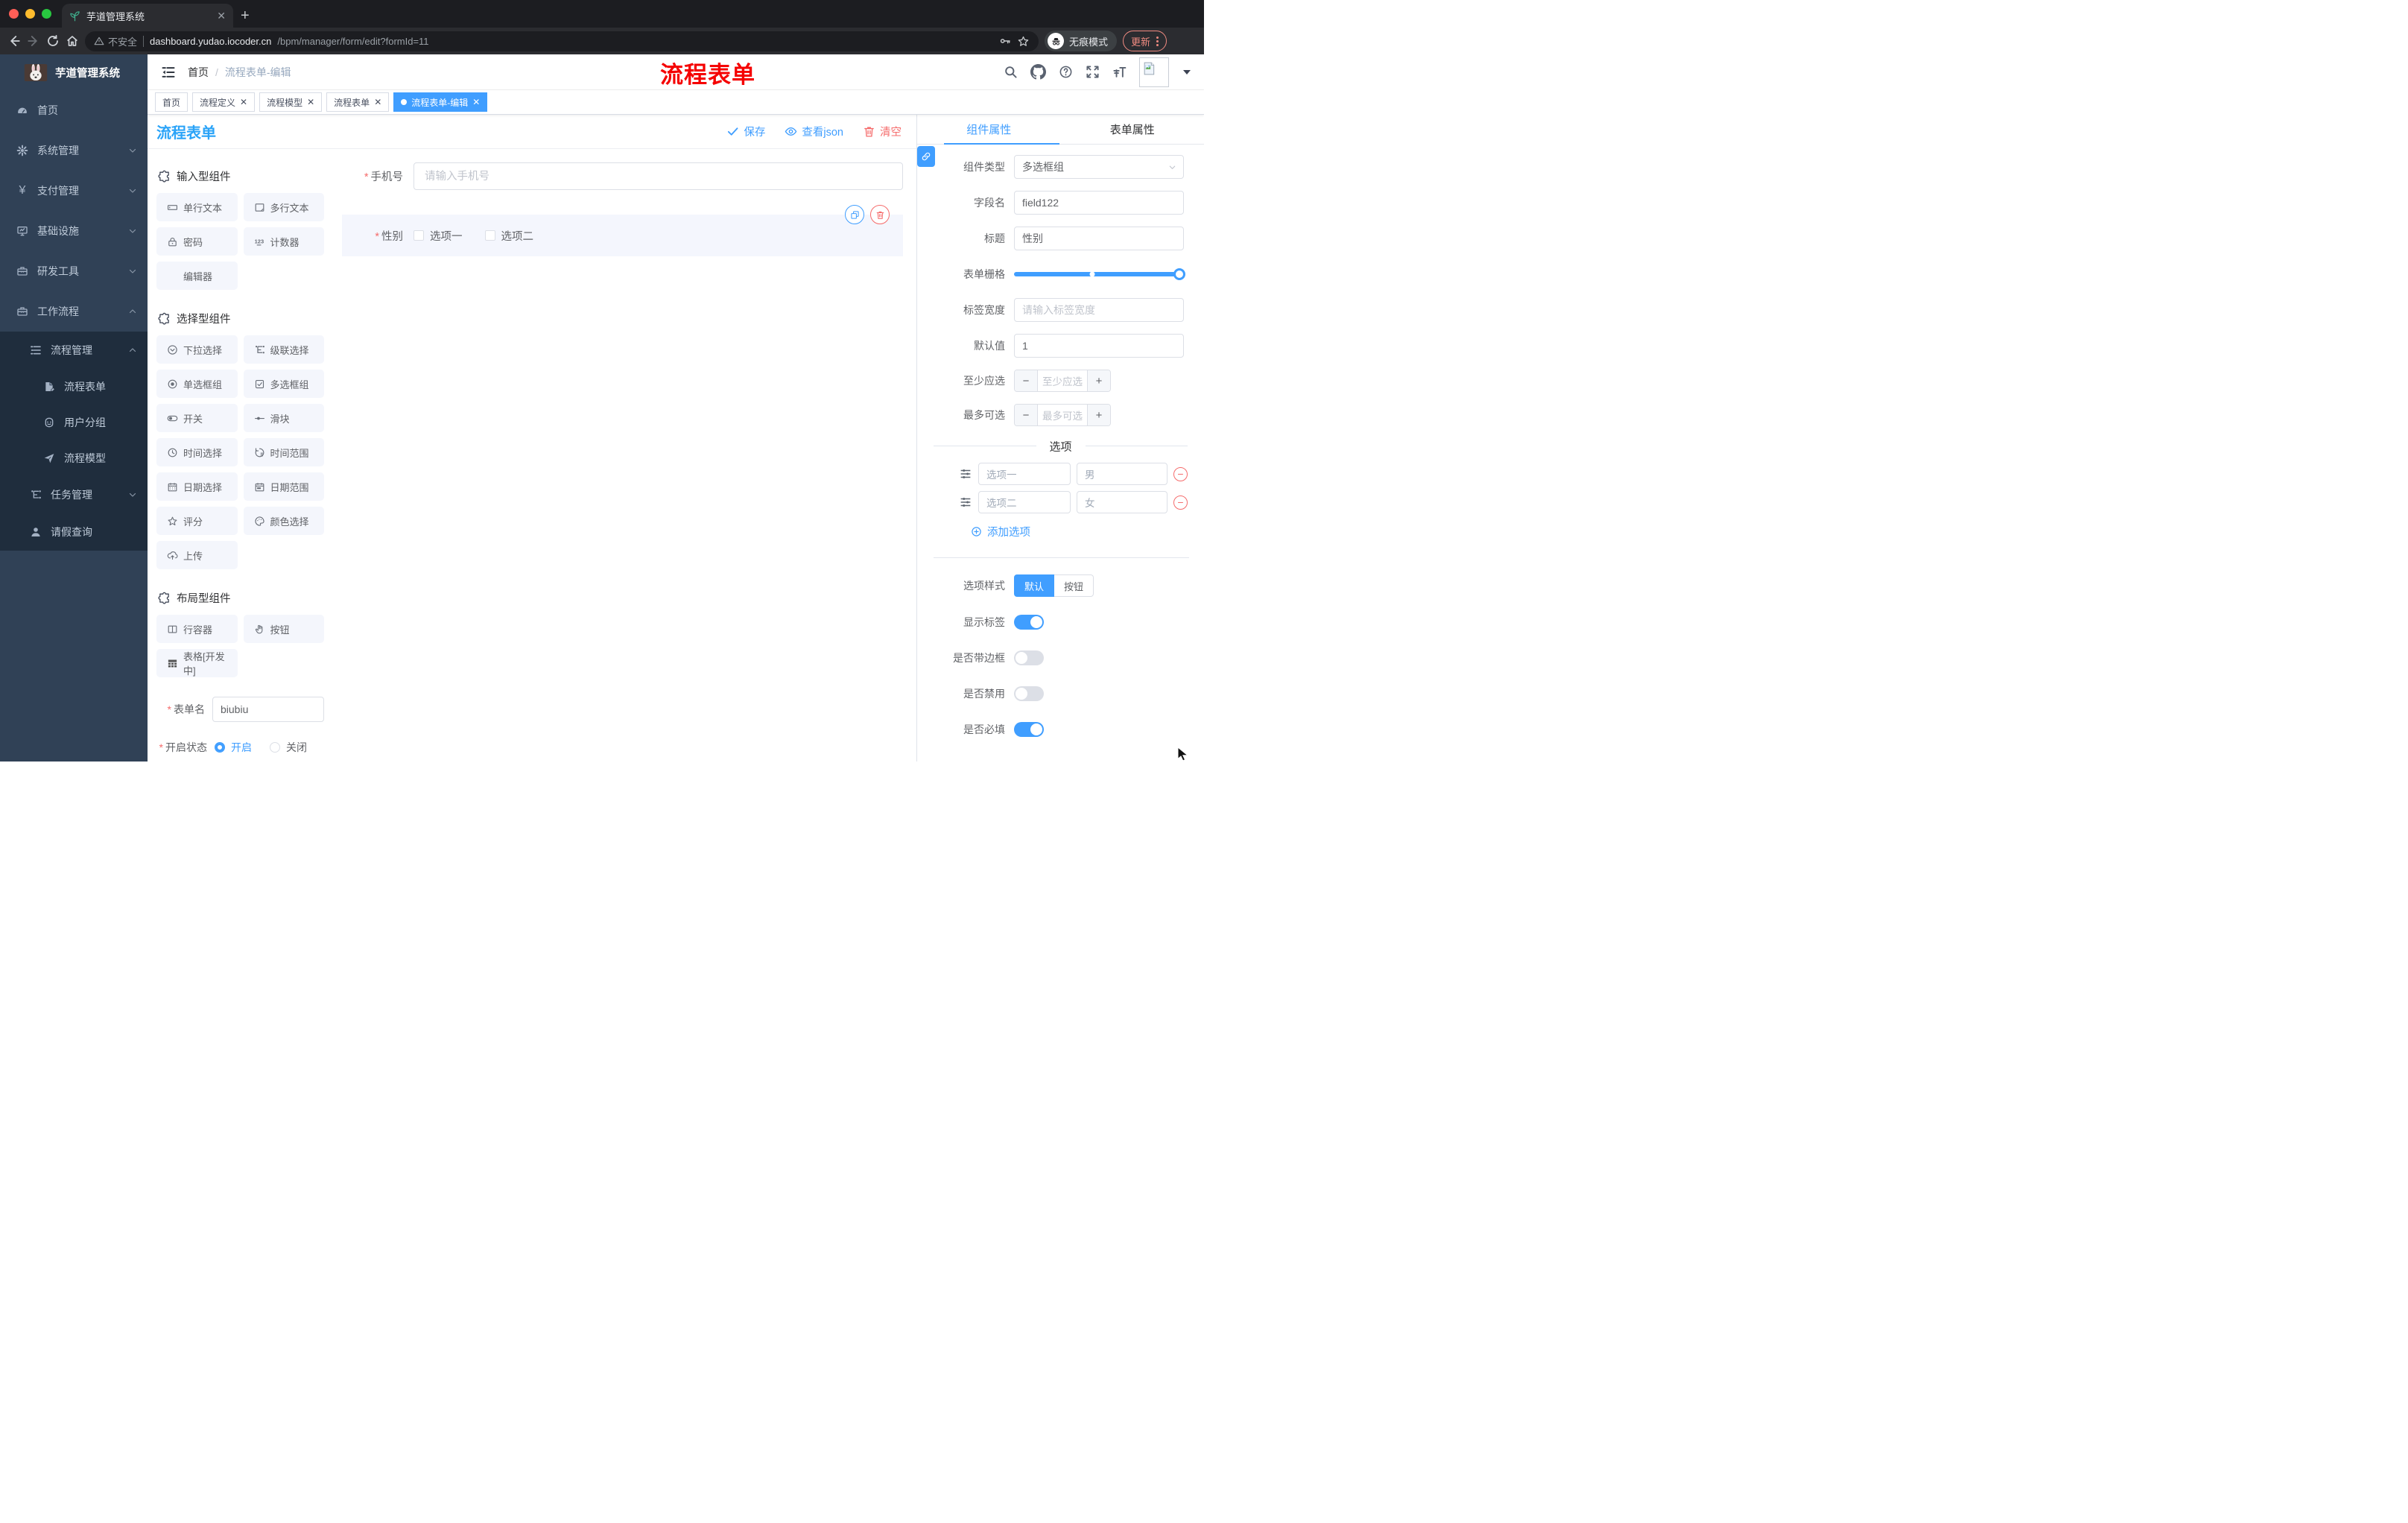 The image size is (2408, 1523). I want to click on option1-value-input, so click(1122, 474).